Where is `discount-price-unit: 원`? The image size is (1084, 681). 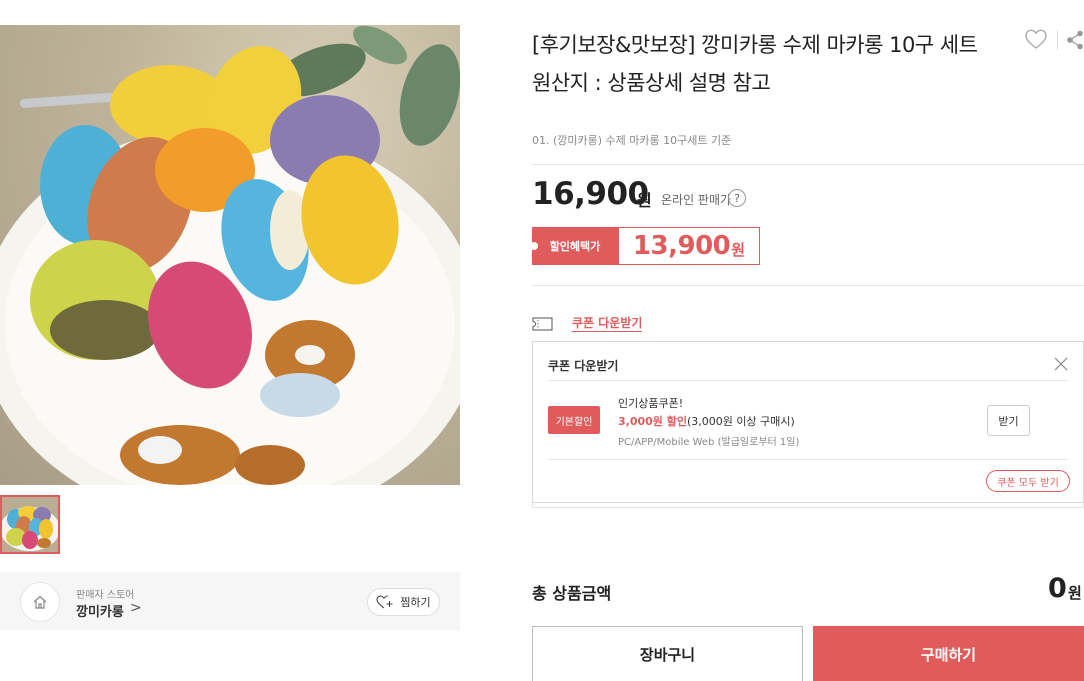
discount-price-unit: 원 is located at coordinates (738, 249).